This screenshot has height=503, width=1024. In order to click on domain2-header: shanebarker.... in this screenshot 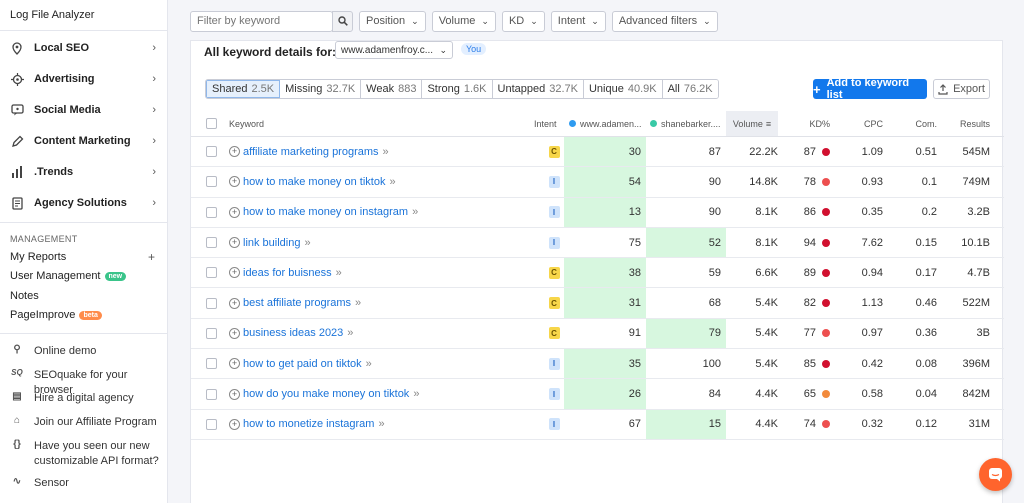, I will do `click(685, 123)`.